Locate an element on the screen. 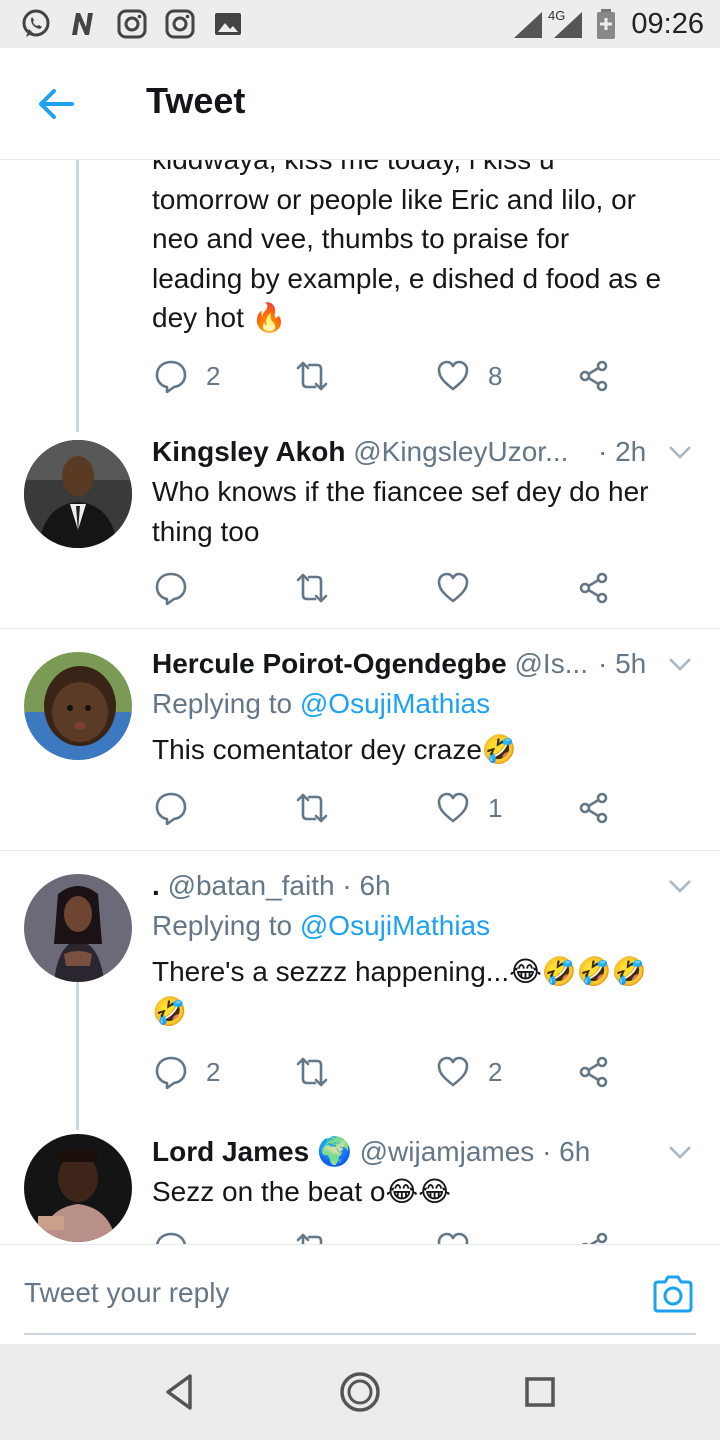 This screenshot has height=1440, width=720. display-name: Hercule Poirot-Ogendegbe is located at coordinates (329, 663).